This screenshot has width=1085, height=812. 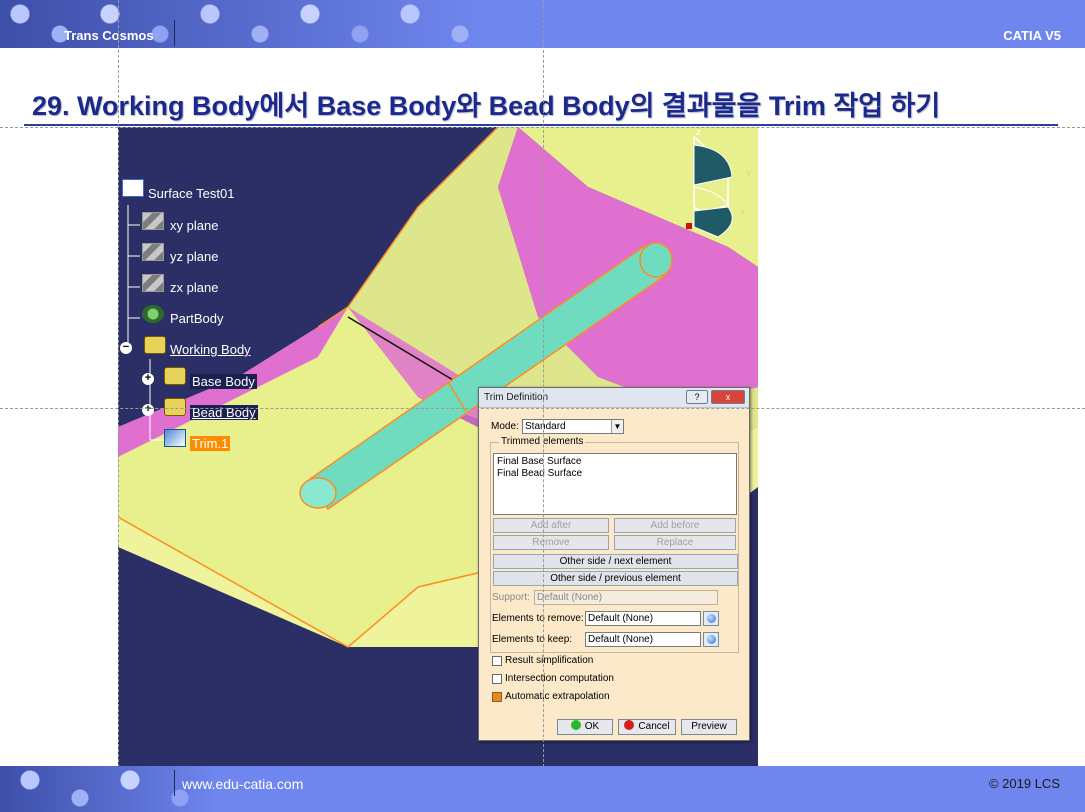 I want to click on tree-item-yz-plane: yz plane, so click(x=194, y=257).